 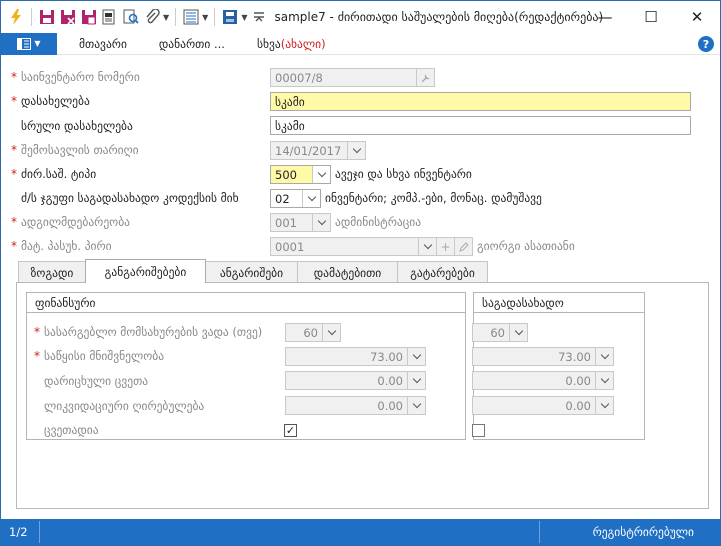 I want to click on attach-dropdown-icon: ▼, so click(x=166, y=17).